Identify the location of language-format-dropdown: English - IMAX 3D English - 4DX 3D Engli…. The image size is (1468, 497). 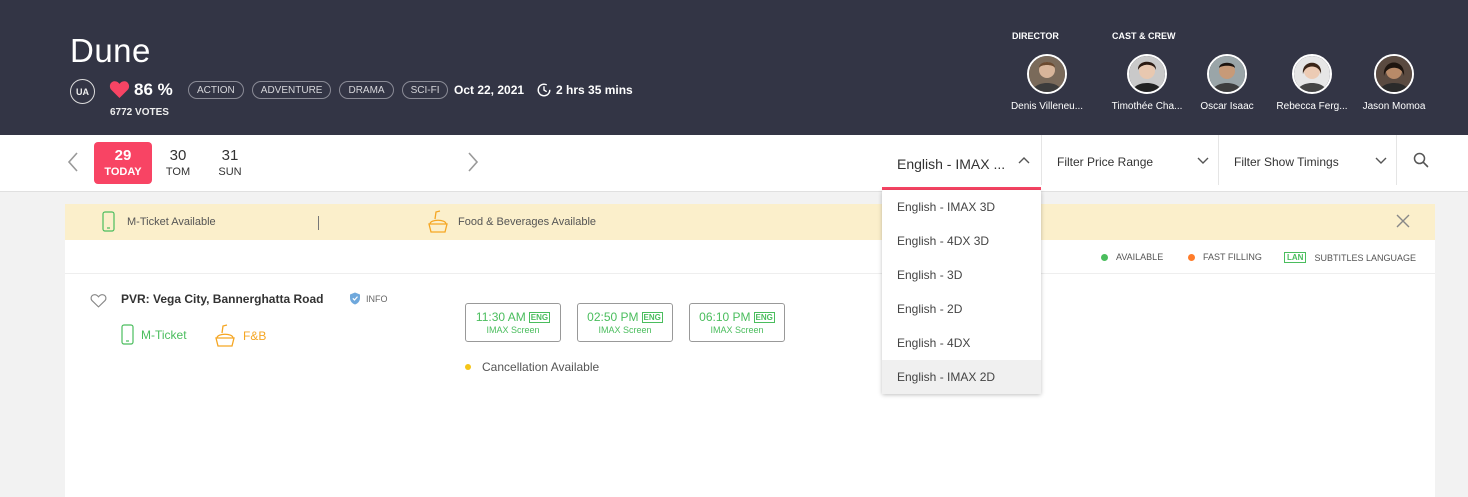
(961, 292).